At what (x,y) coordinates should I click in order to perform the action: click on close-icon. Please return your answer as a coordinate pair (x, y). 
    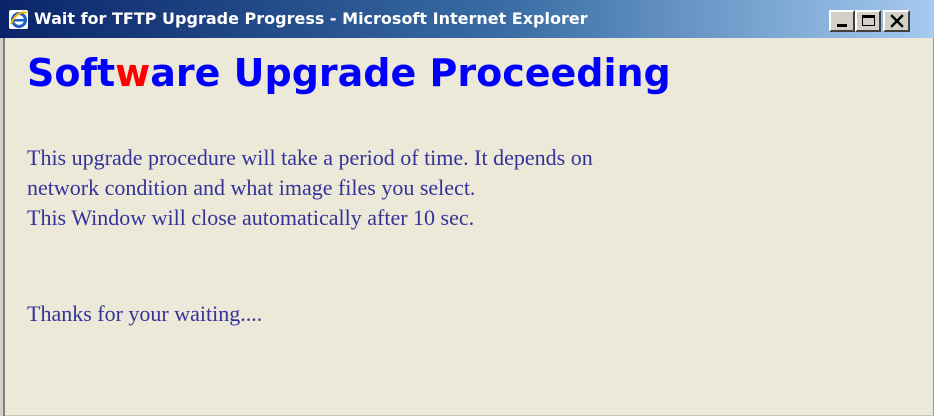
    Looking at the image, I should click on (897, 21).